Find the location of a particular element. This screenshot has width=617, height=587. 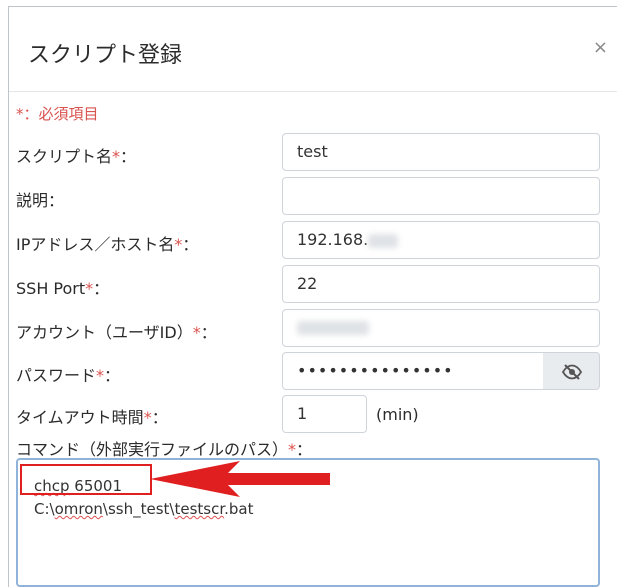

description-input is located at coordinates (441, 196).